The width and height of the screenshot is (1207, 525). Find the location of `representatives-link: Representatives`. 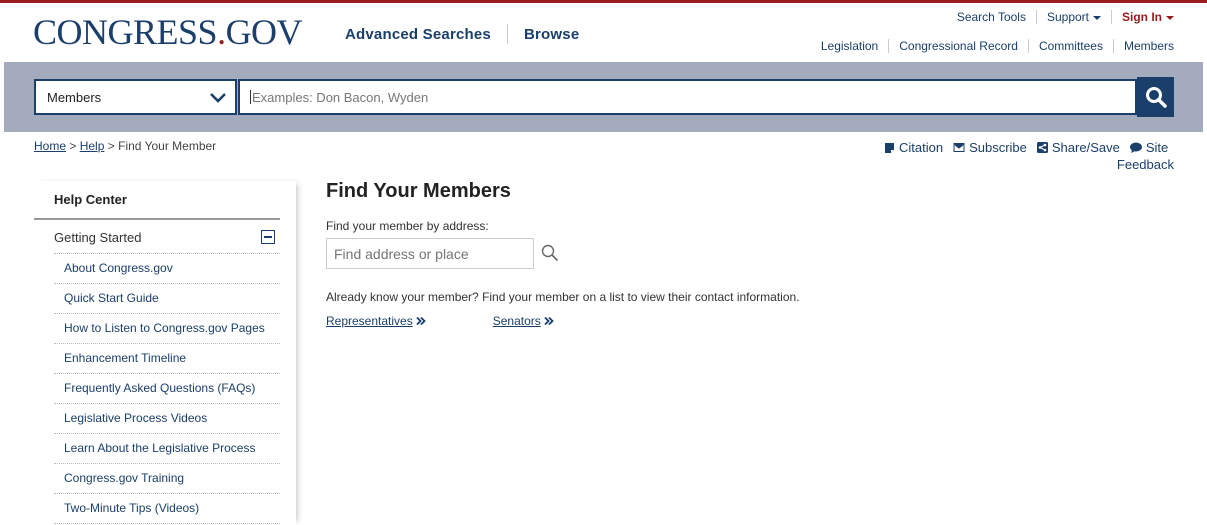

representatives-link: Representatives is located at coordinates (376, 321).